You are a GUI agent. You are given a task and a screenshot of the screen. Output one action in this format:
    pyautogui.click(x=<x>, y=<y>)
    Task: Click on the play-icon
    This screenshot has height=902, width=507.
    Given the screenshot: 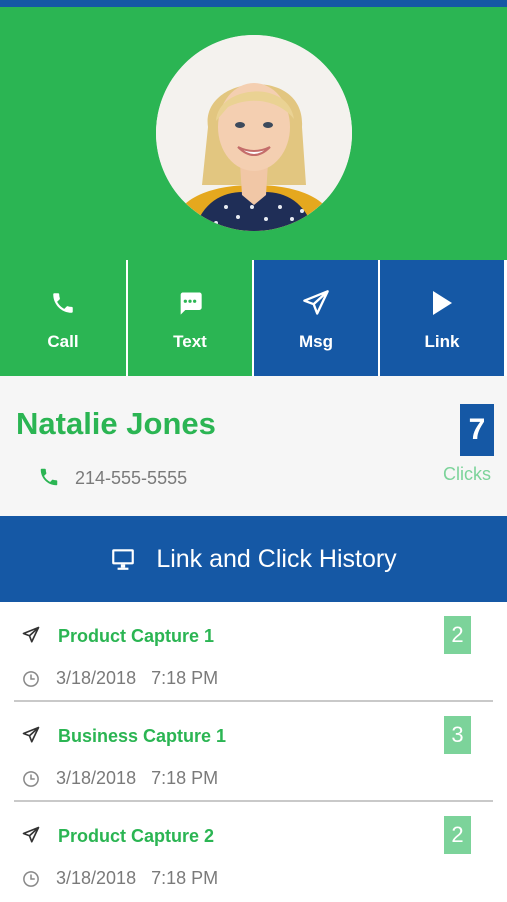 What is the action you would take?
    pyautogui.click(x=442, y=303)
    